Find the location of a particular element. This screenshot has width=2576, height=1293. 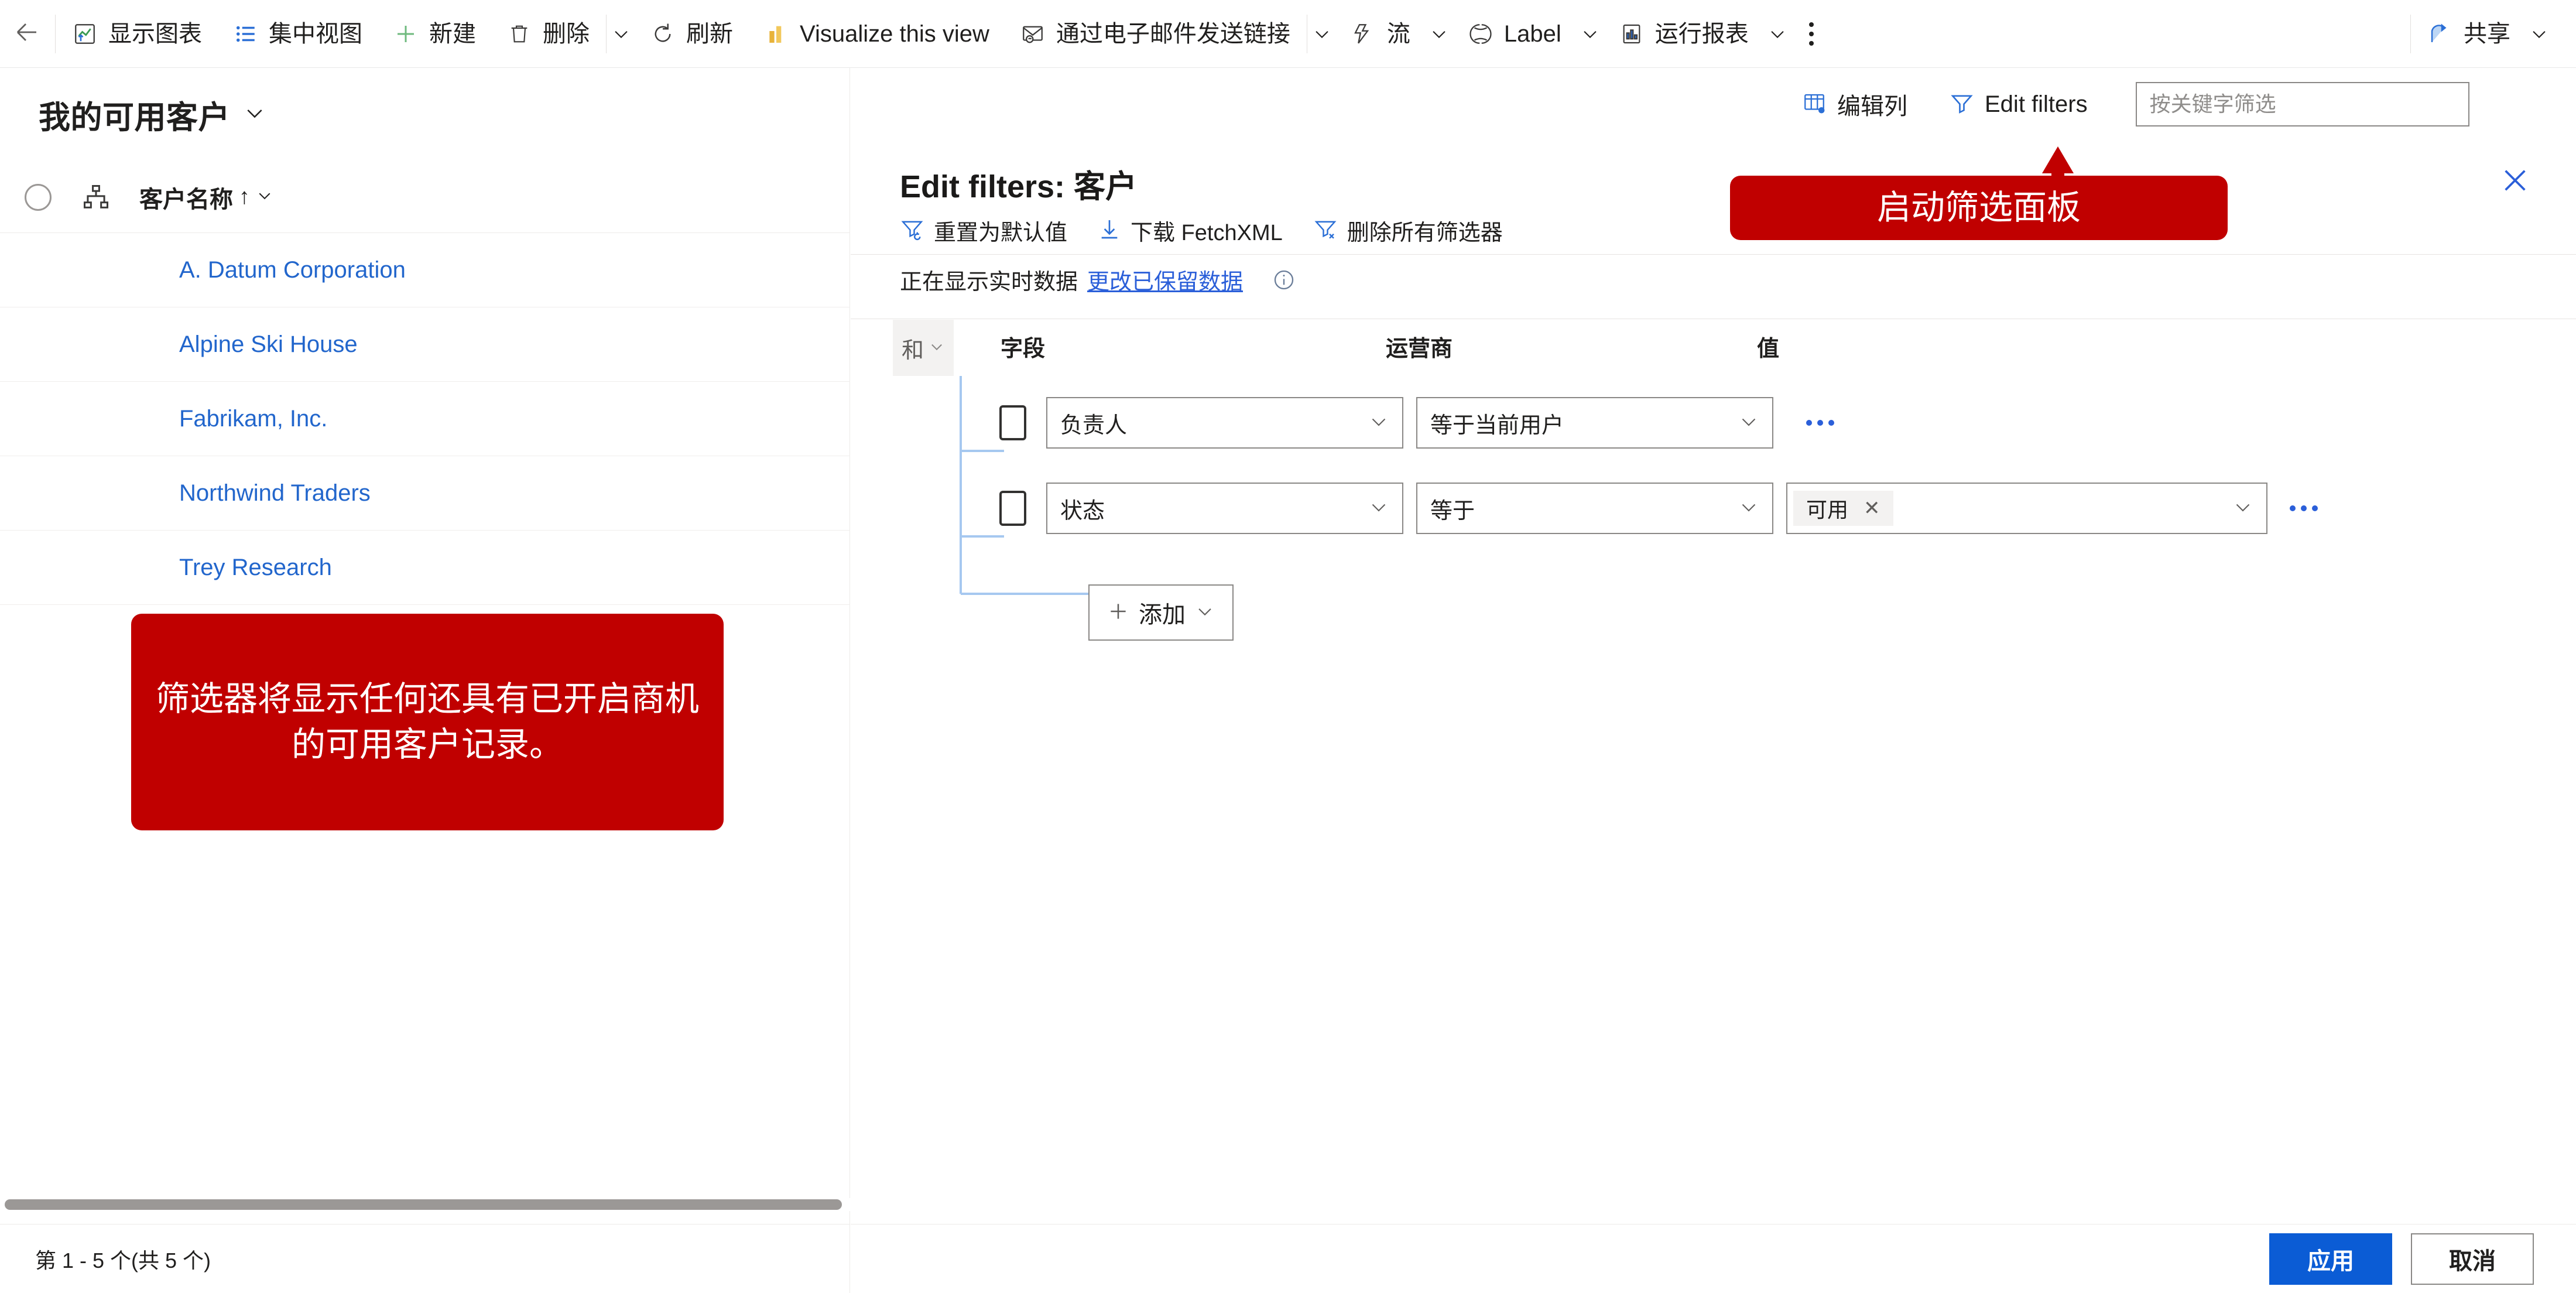

radio-circle-icon is located at coordinates (38, 197).